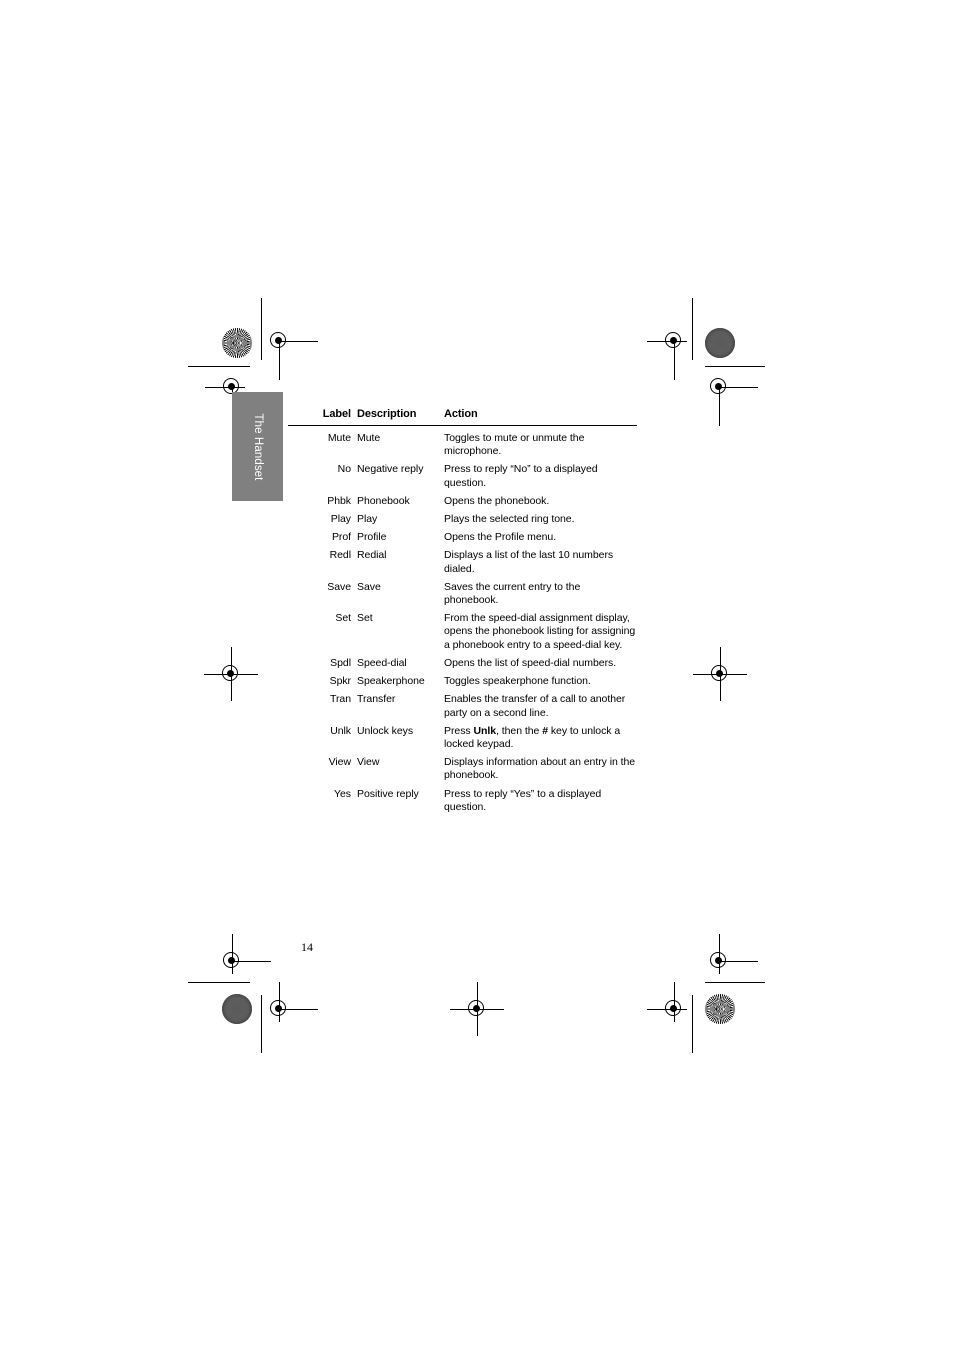 The height and width of the screenshot is (1350, 954). I want to click on cell-action: Opens the list of speed-dial numbers., so click(530, 662).